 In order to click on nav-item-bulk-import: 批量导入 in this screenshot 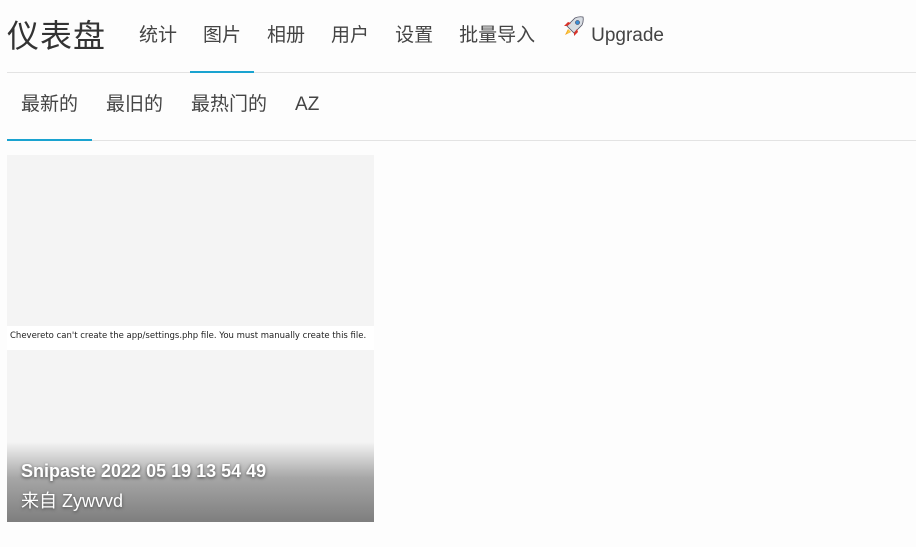, I will do `click(497, 36)`.